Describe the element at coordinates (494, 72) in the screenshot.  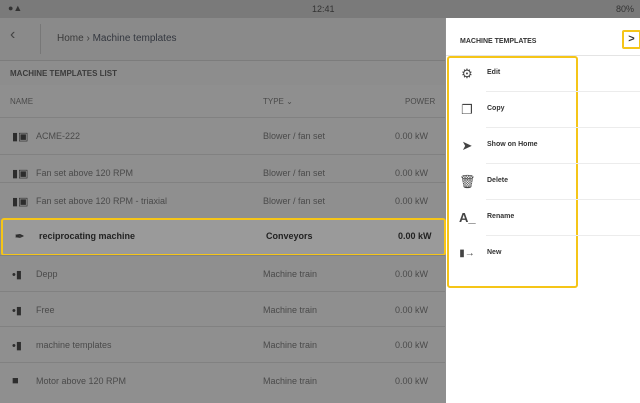
I see `menu-item-label: Edit` at that location.